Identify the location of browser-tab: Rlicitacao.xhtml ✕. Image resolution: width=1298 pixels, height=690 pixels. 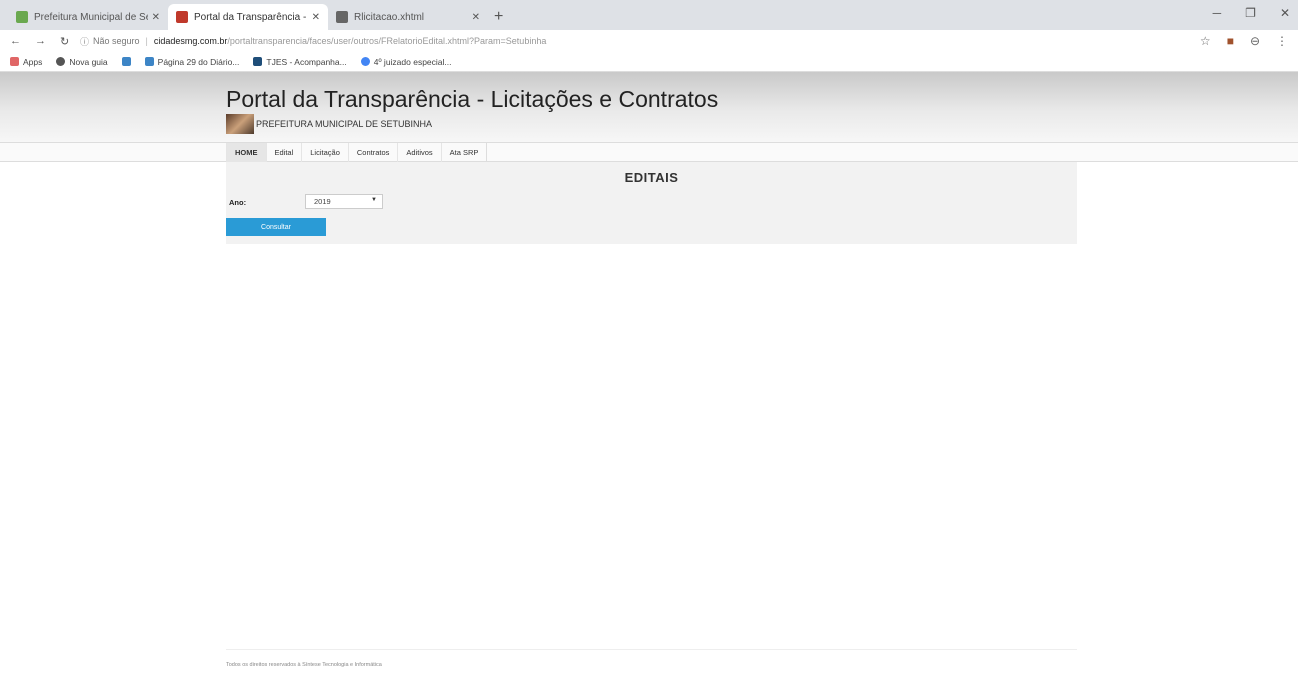
(408, 17).